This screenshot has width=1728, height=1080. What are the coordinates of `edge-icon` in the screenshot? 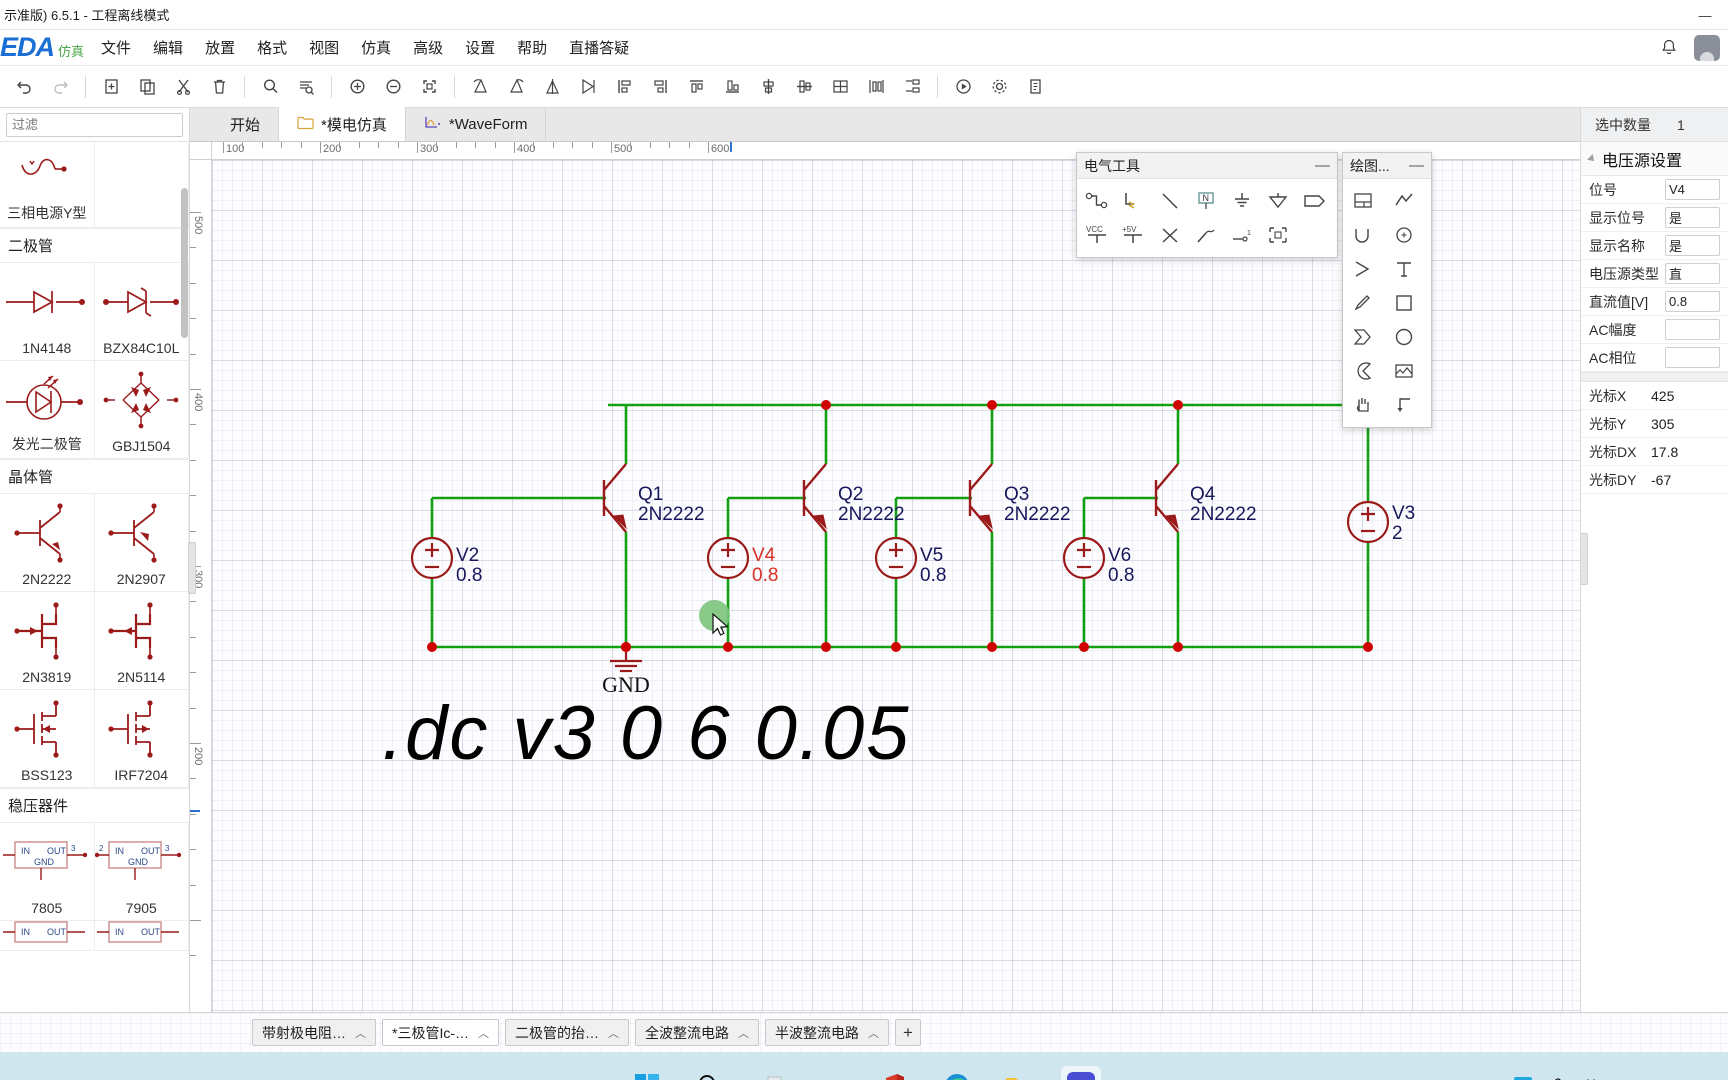 It's located at (957, 1073).